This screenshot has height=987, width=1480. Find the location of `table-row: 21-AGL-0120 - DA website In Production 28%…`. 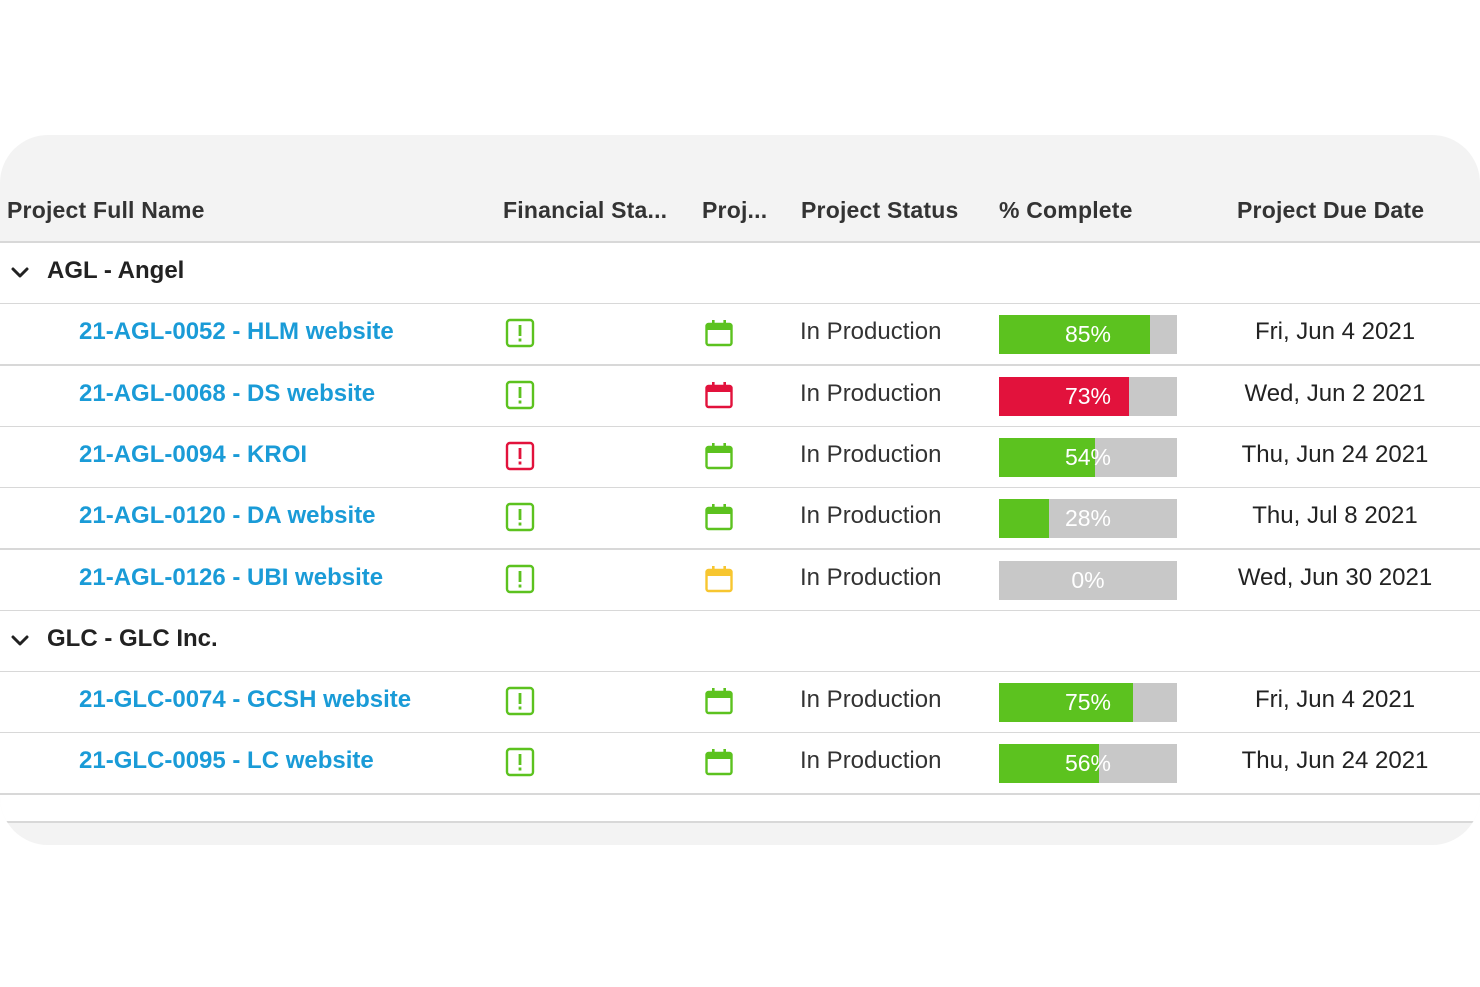

table-row: 21-AGL-0120 - DA website In Production 28%… is located at coordinates (740, 519).